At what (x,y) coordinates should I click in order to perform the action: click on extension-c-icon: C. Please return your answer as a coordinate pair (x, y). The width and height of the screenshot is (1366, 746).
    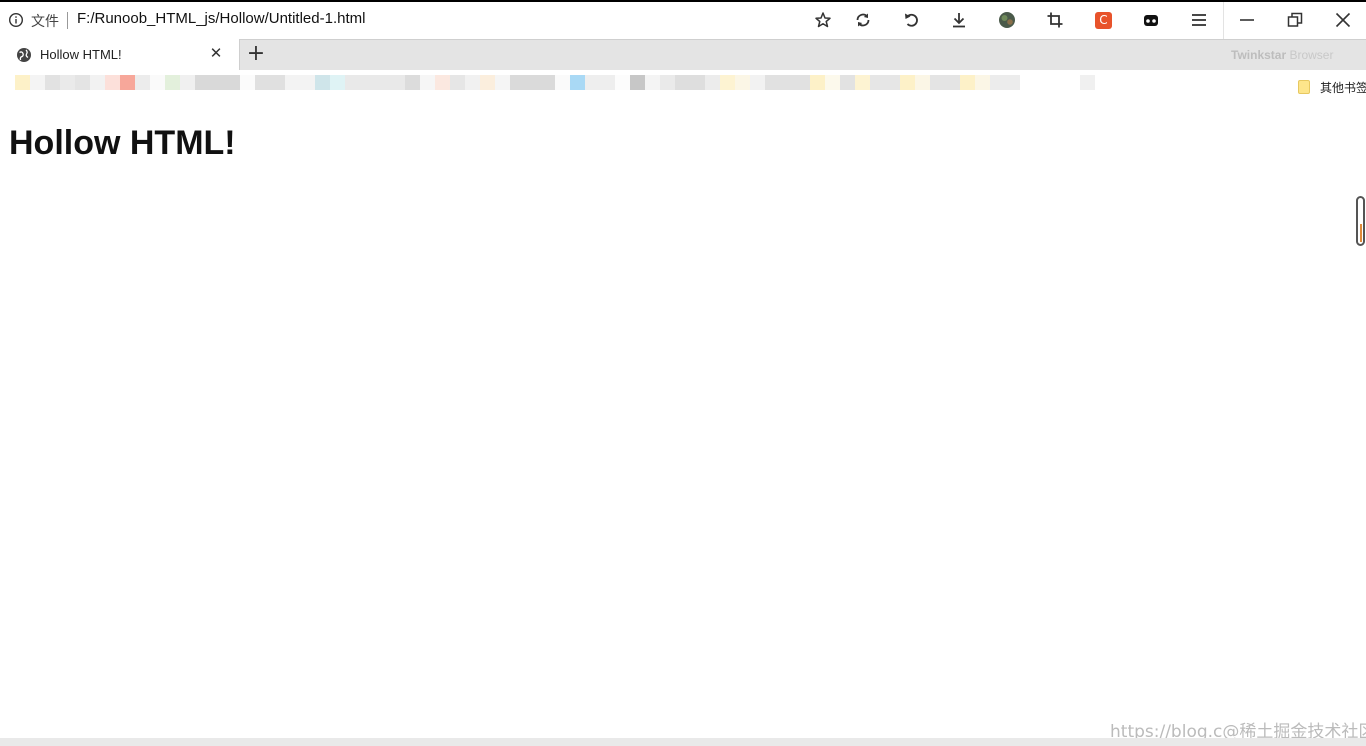
    Looking at the image, I should click on (1103, 20).